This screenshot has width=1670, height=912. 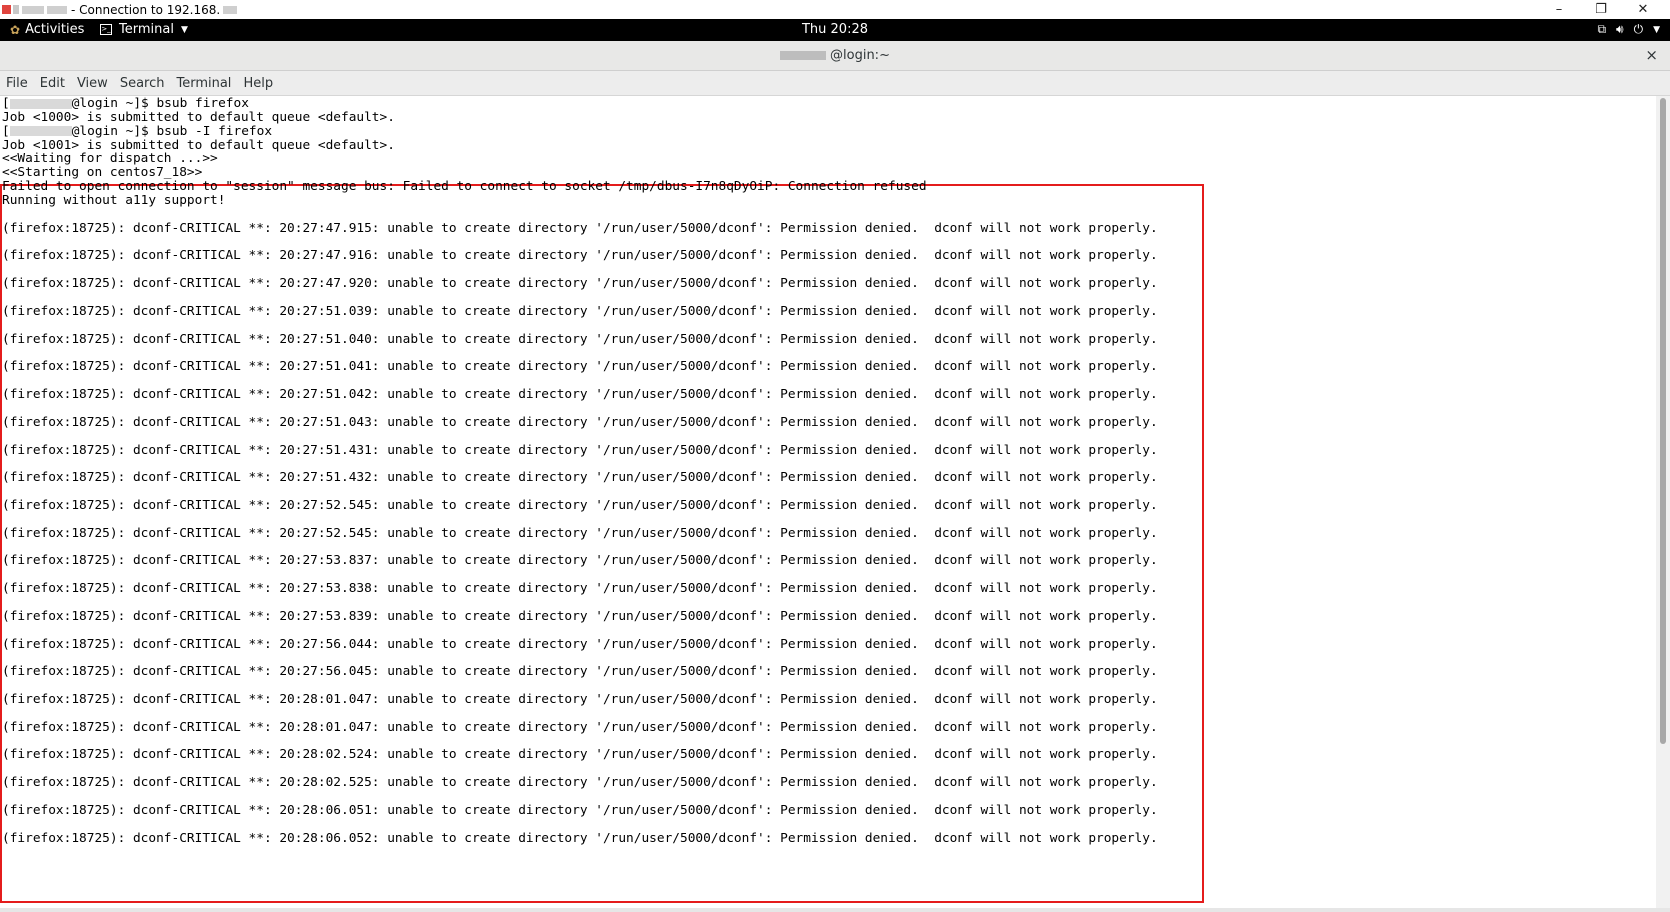 What do you see at coordinates (57, 9) in the screenshot?
I see `redacted-hostname-part` at bounding box center [57, 9].